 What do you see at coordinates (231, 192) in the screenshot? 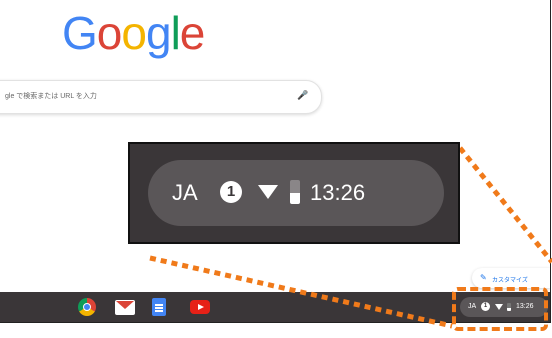
I see `zoomed-notification-icon: 1` at bounding box center [231, 192].